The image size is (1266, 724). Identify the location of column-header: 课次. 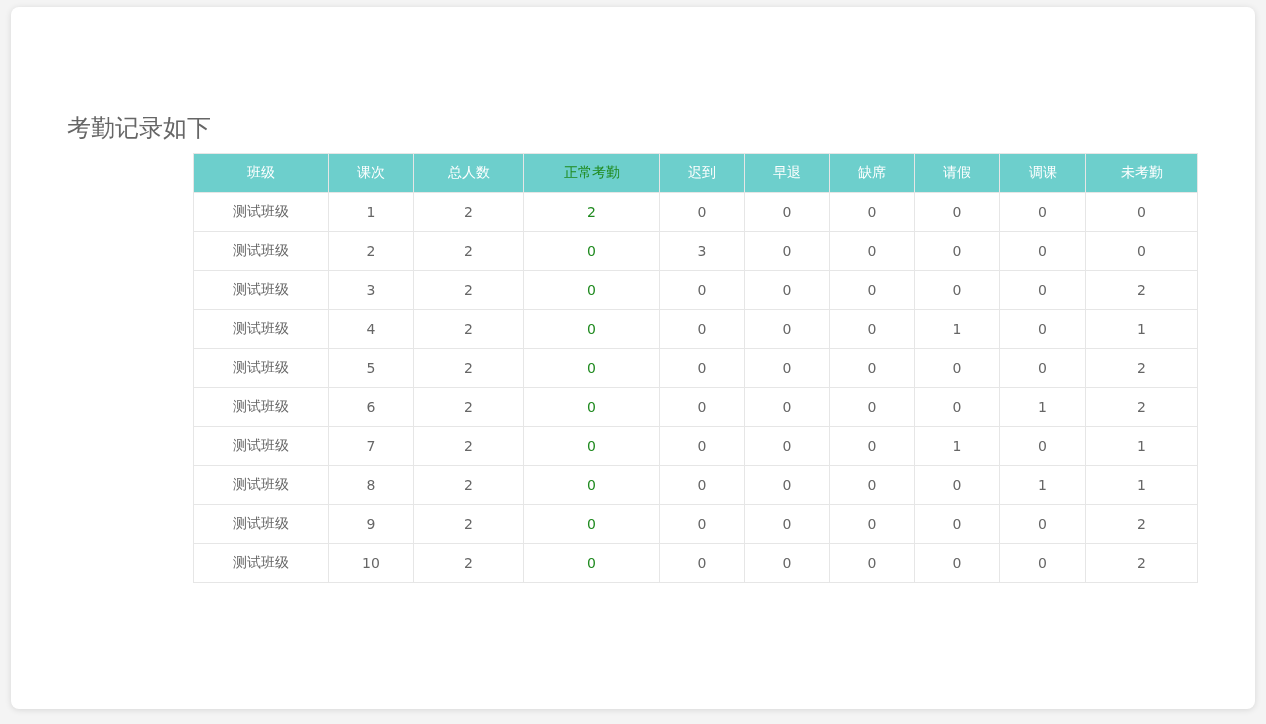
(371, 173).